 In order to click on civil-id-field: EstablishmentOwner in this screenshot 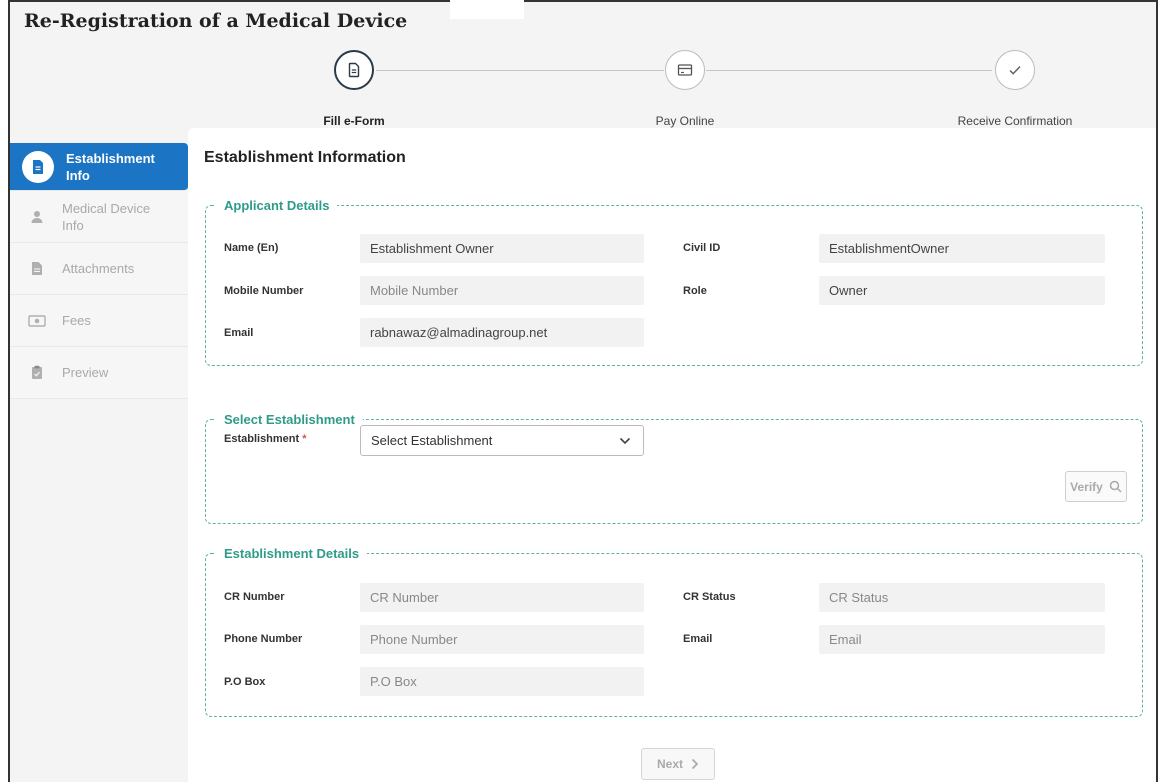, I will do `click(962, 248)`.